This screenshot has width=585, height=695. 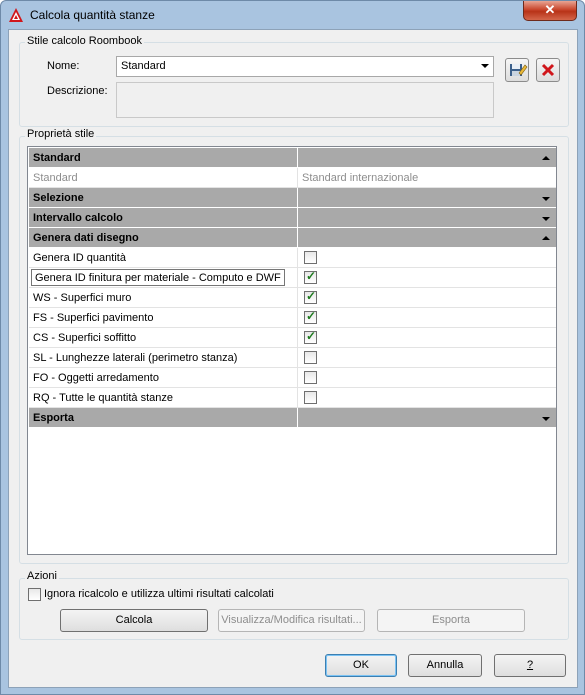 I want to click on export-button: Esporta, so click(x=451, y=620).